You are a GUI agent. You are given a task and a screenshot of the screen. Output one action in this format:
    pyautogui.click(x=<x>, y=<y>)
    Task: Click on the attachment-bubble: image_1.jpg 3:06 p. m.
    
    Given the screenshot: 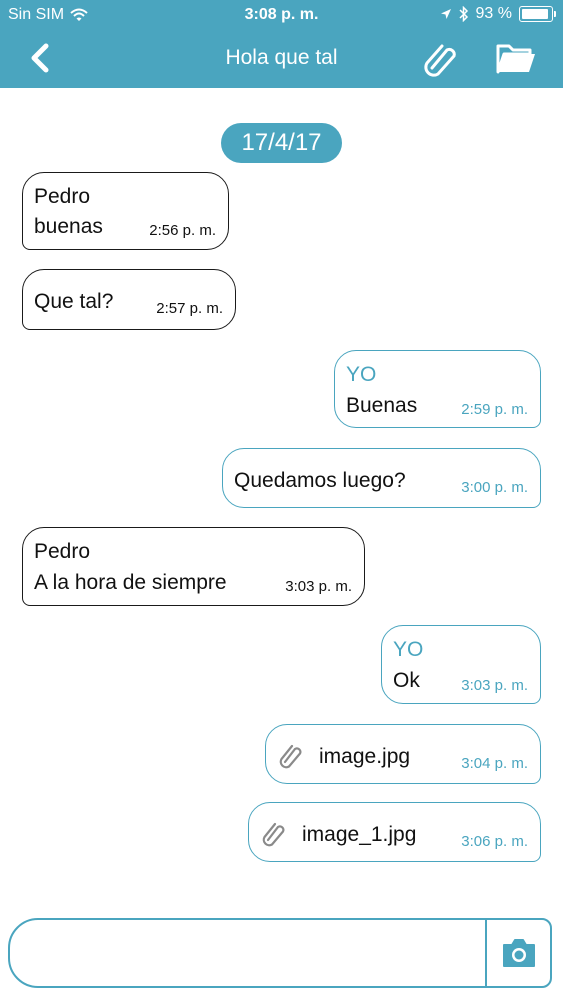 What is the action you would take?
    pyautogui.click(x=394, y=832)
    